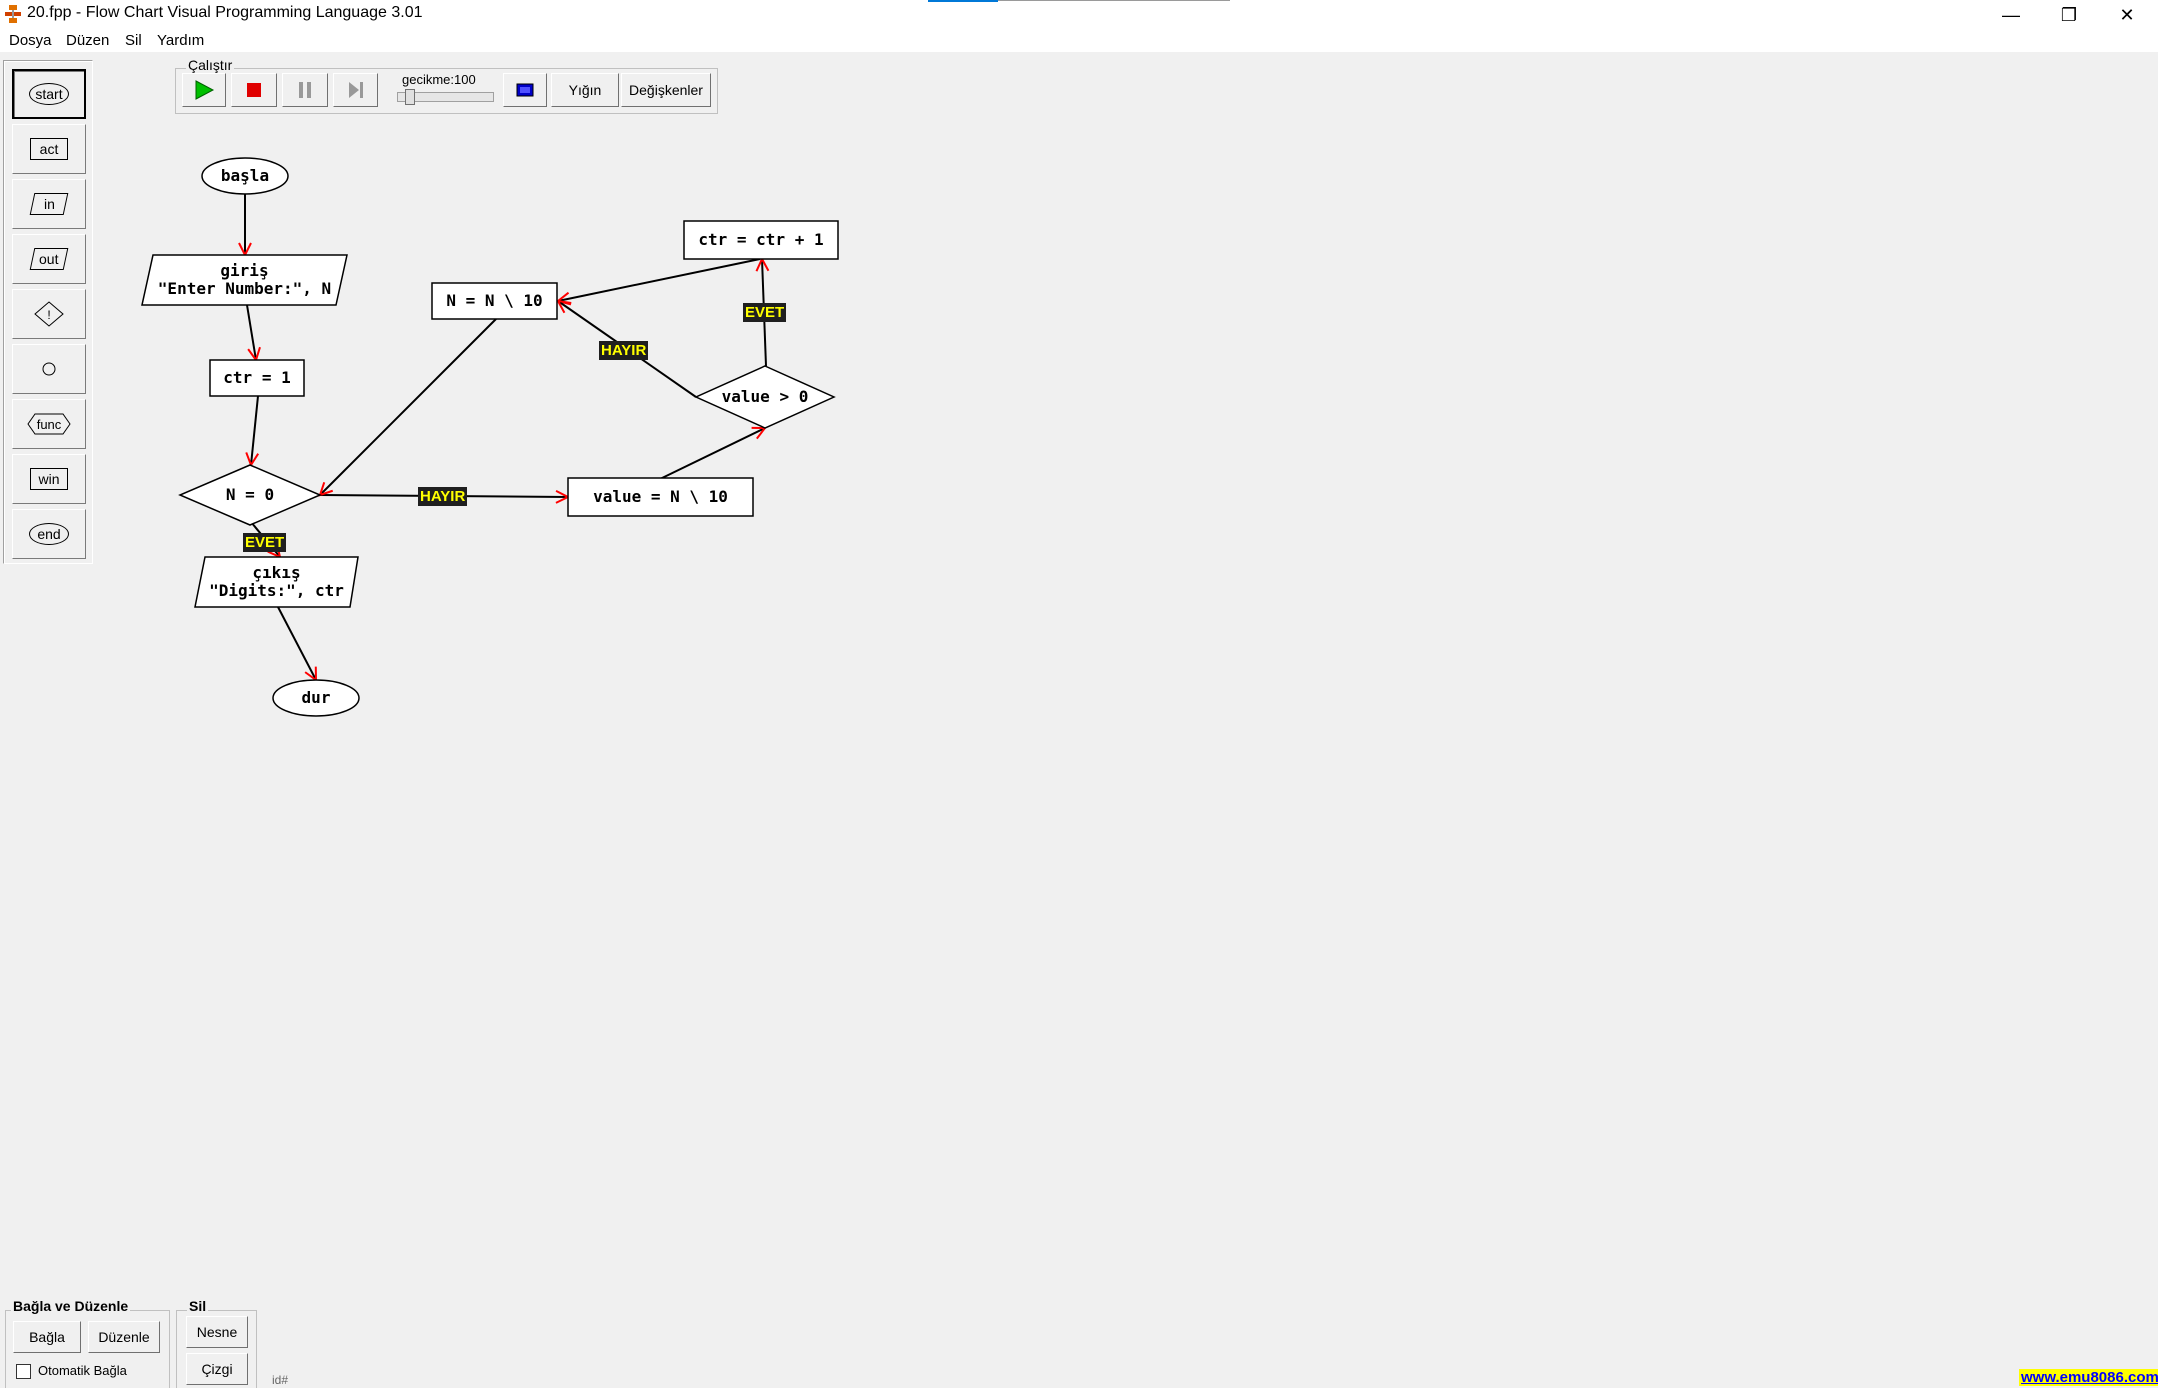  I want to click on edge-increment-divide, so click(659, 279).